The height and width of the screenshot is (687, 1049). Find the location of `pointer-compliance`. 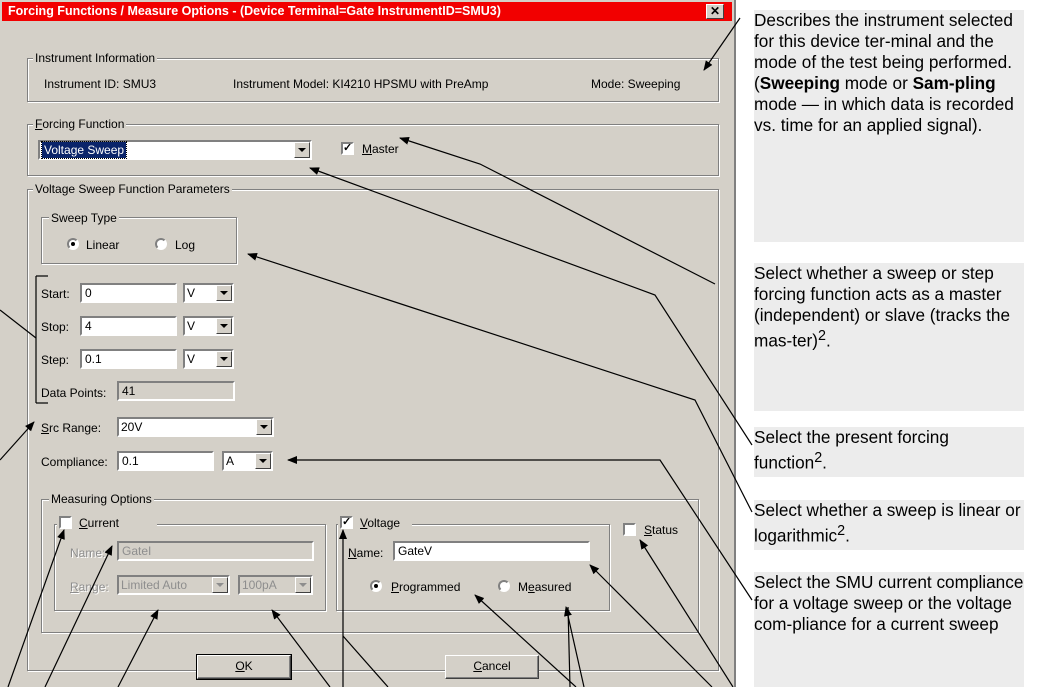

pointer-compliance is located at coordinates (520, 528).